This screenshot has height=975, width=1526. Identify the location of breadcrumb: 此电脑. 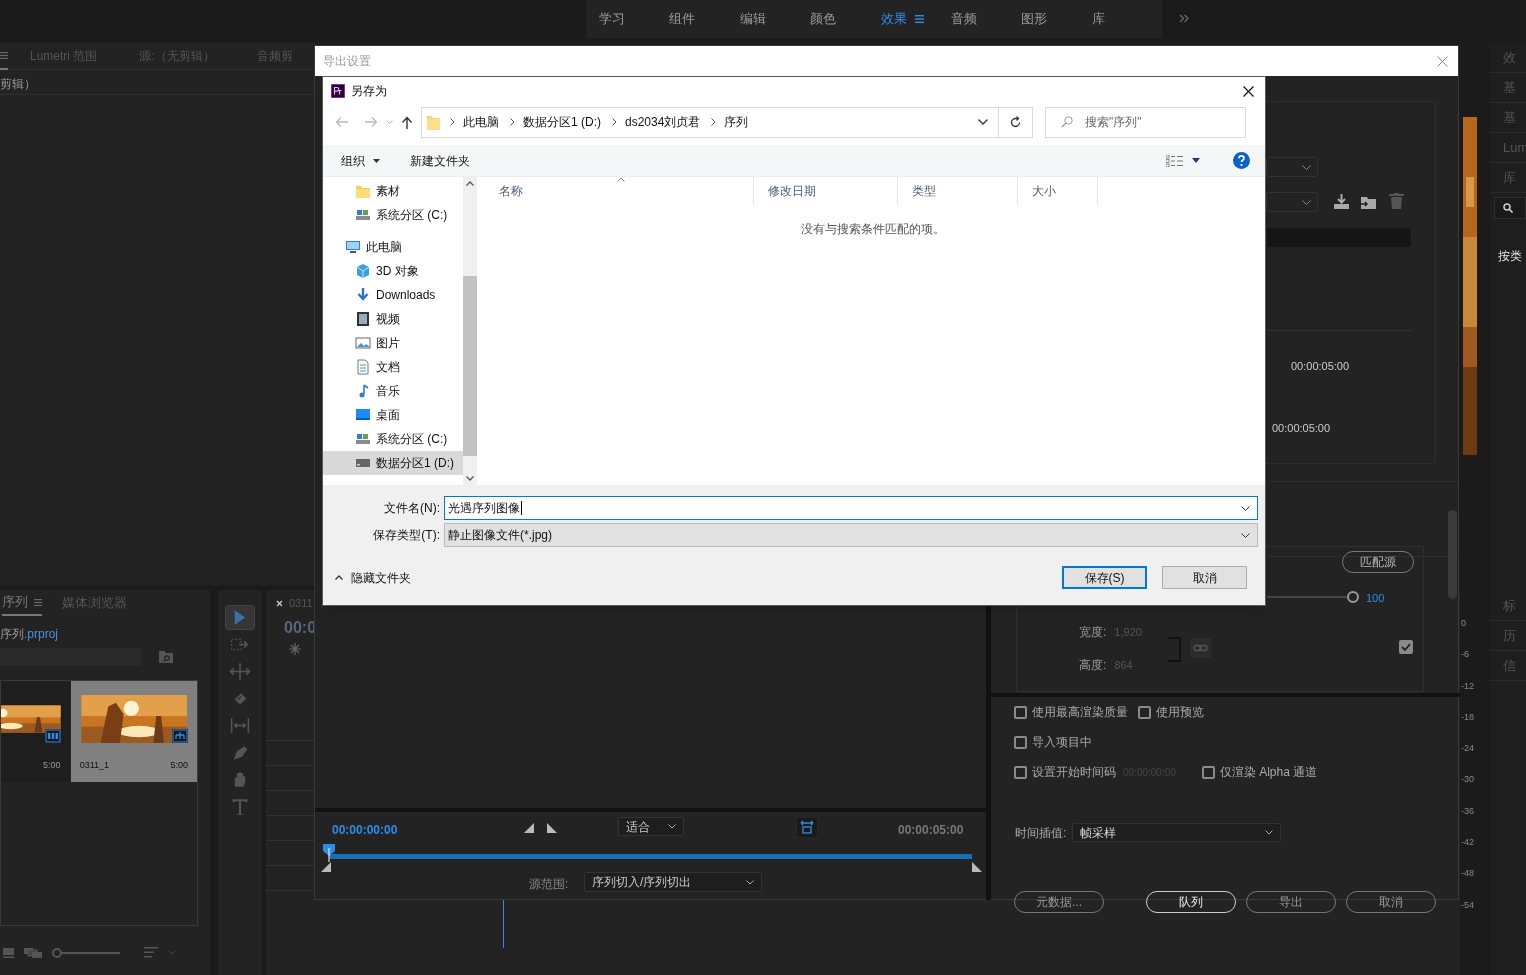
(481, 122).